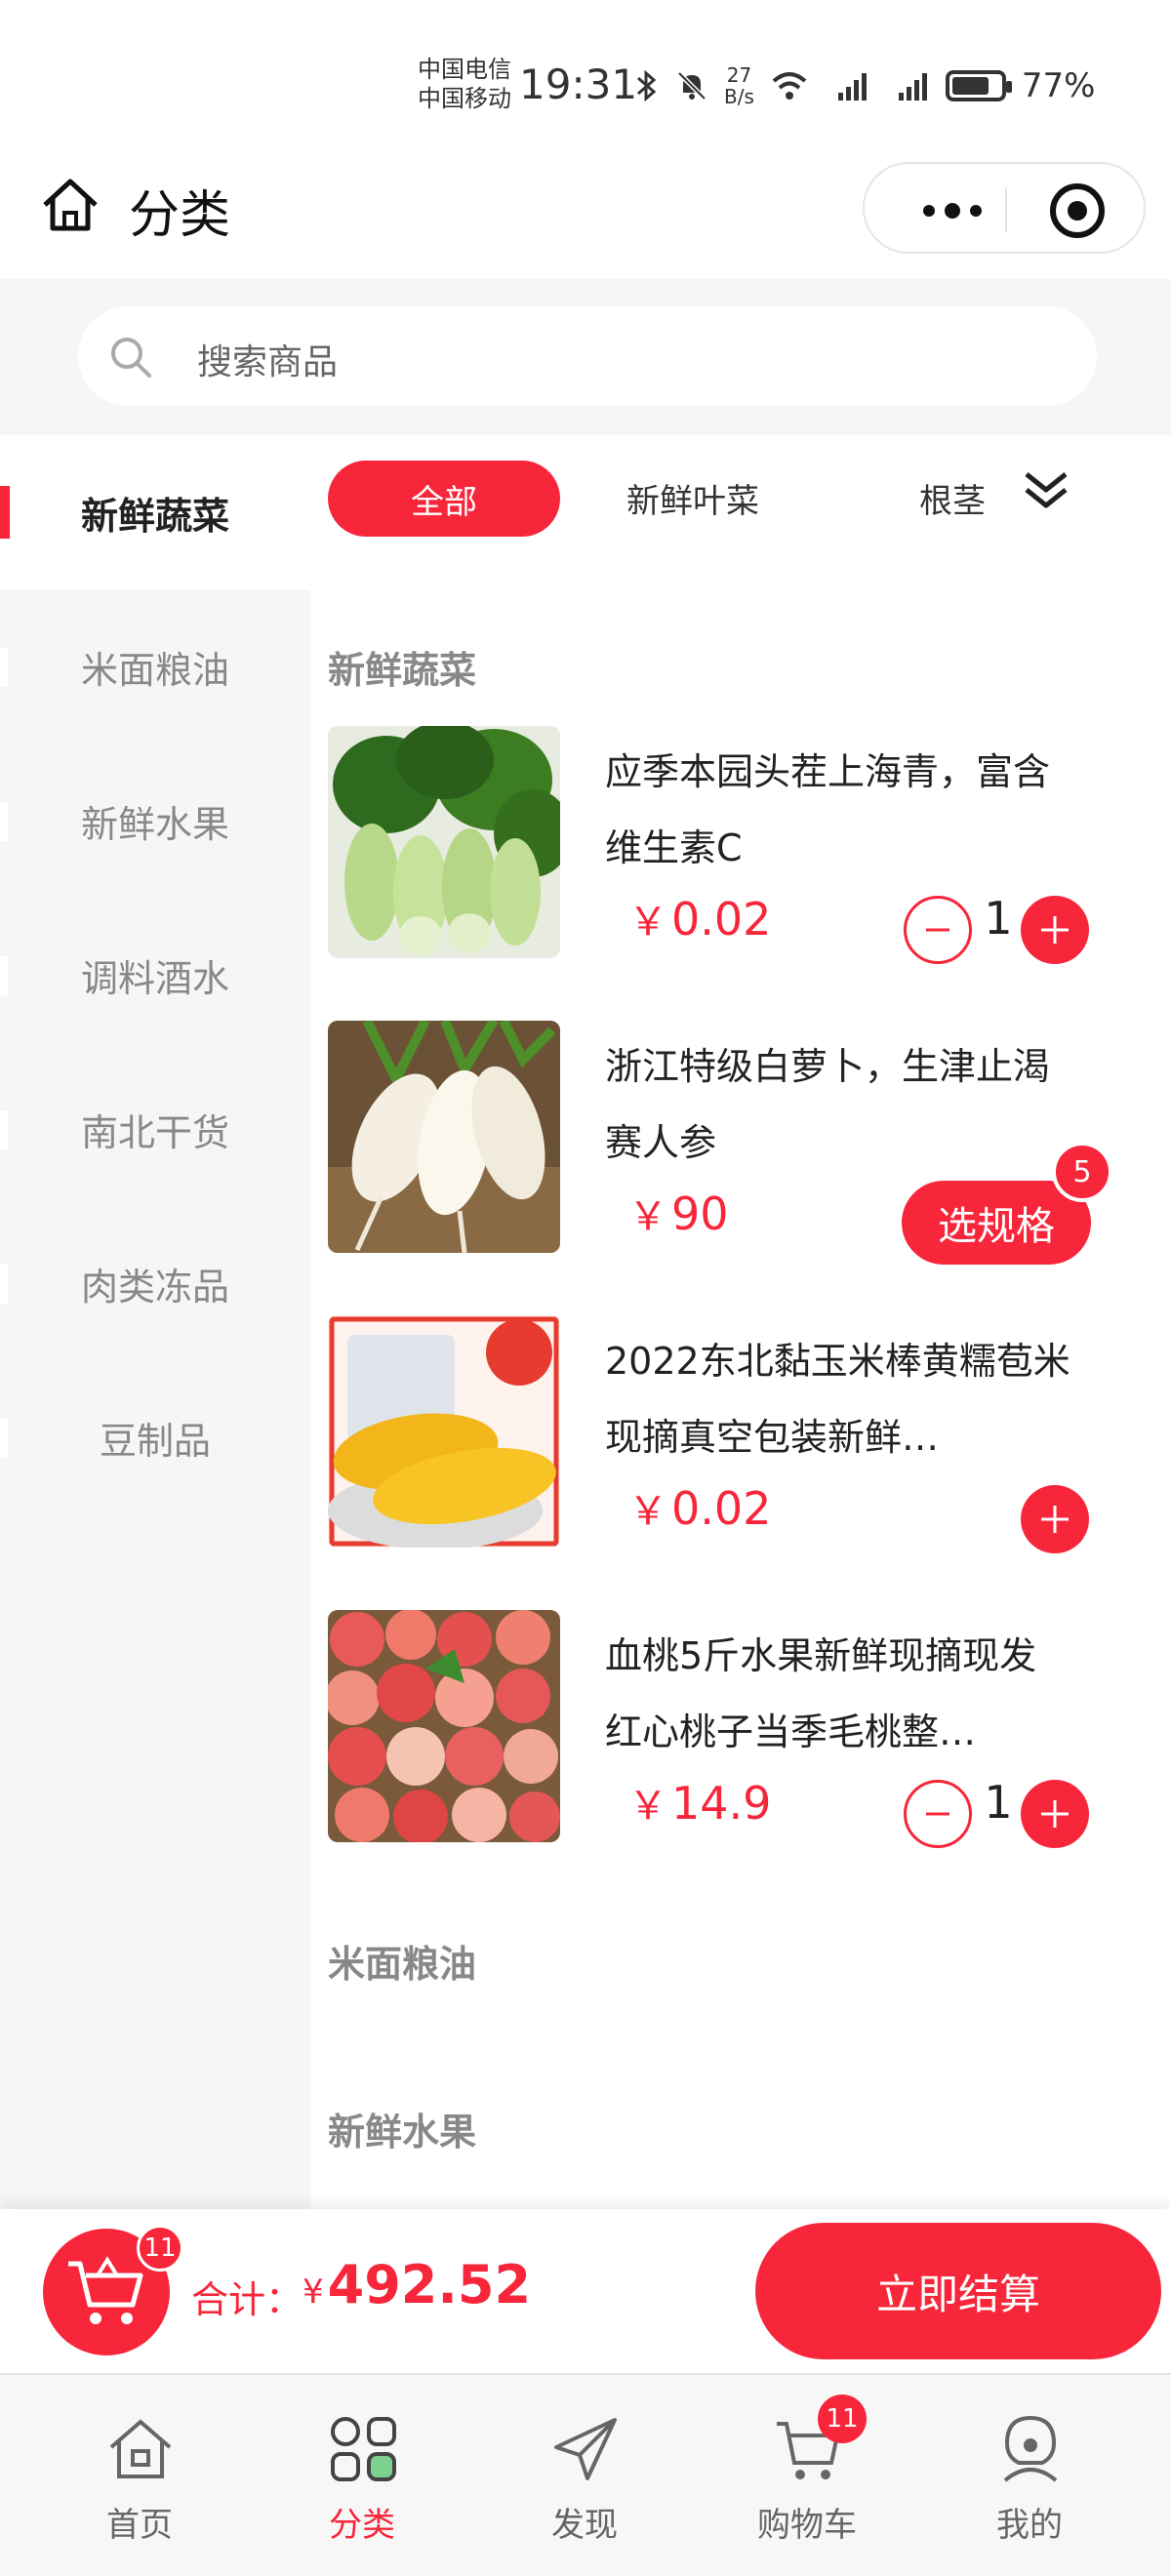 The image size is (1171, 2576). What do you see at coordinates (700, 1803) in the screenshot?
I see `product-price: ￥14.9` at bounding box center [700, 1803].